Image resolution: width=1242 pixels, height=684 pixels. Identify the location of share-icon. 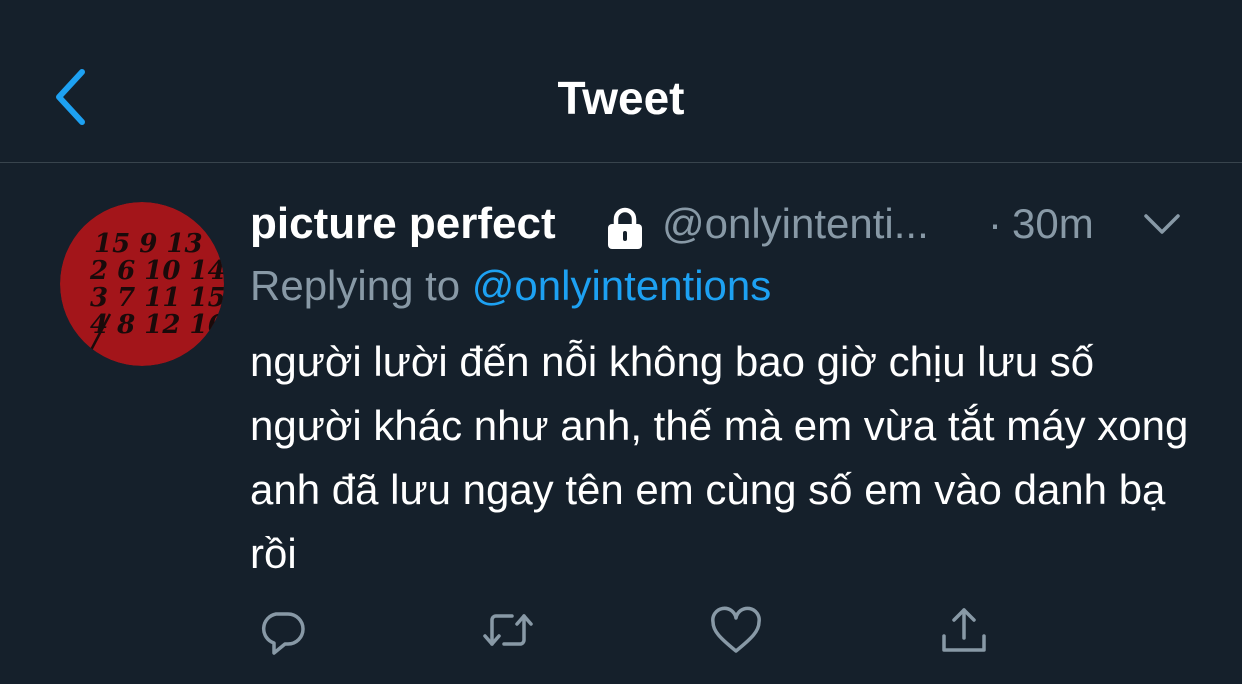
(964, 630).